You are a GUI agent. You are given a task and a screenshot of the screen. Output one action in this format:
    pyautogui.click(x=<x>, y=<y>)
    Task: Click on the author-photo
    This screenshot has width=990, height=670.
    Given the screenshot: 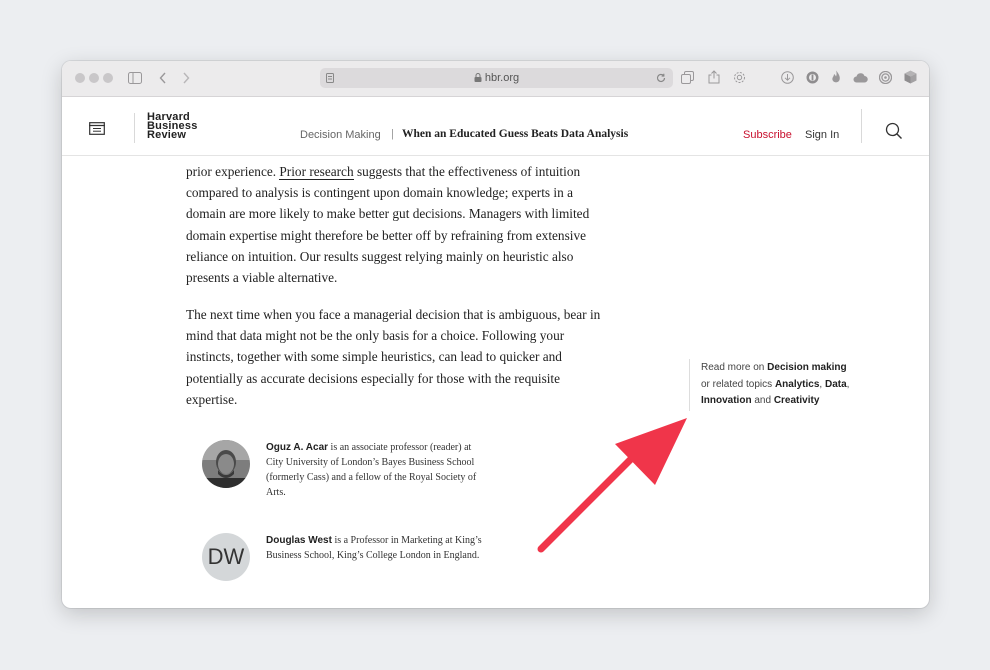 What is the action you would take?
    pyautogui.click(x=226, y=464)
    